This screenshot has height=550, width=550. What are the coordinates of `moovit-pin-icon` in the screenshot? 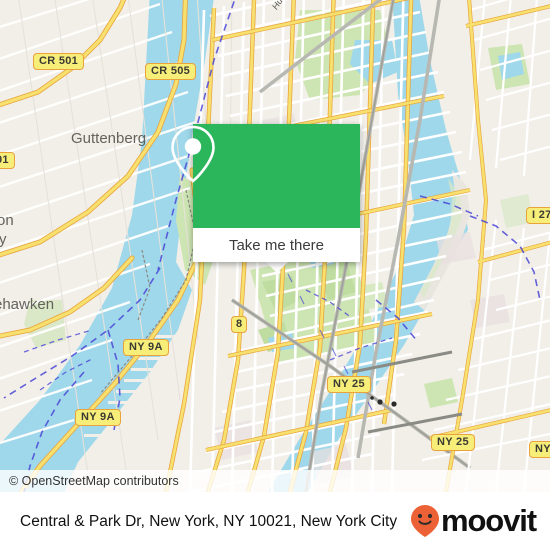 It's located at (424, 521).